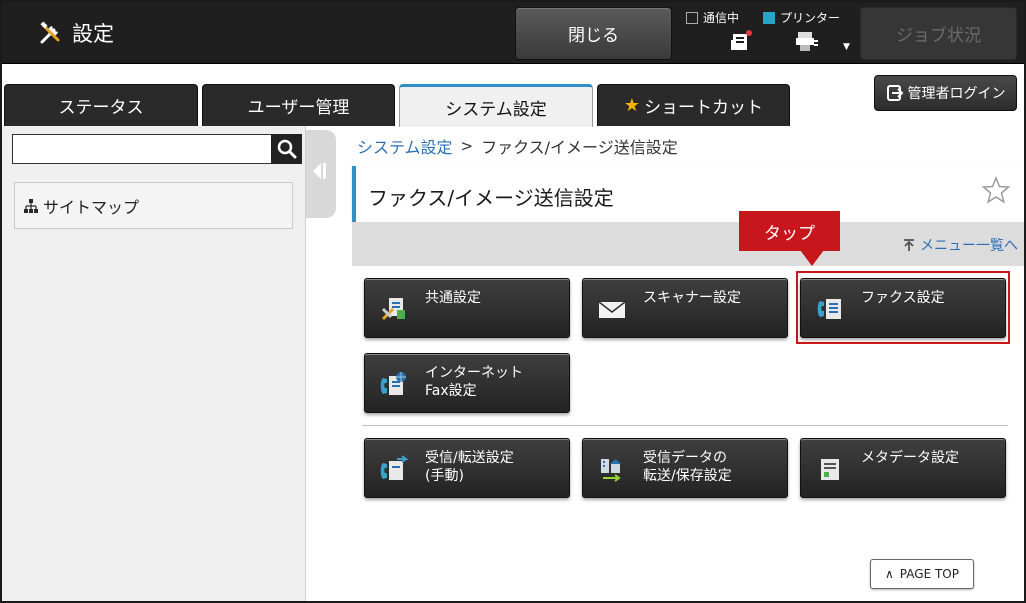 This screenshot has width=1026, height=603. What do you see at coordinates (929, 574) in the screenshot?
I see `page-top-label: PAGE TOP` at bounding box center [929, 574].